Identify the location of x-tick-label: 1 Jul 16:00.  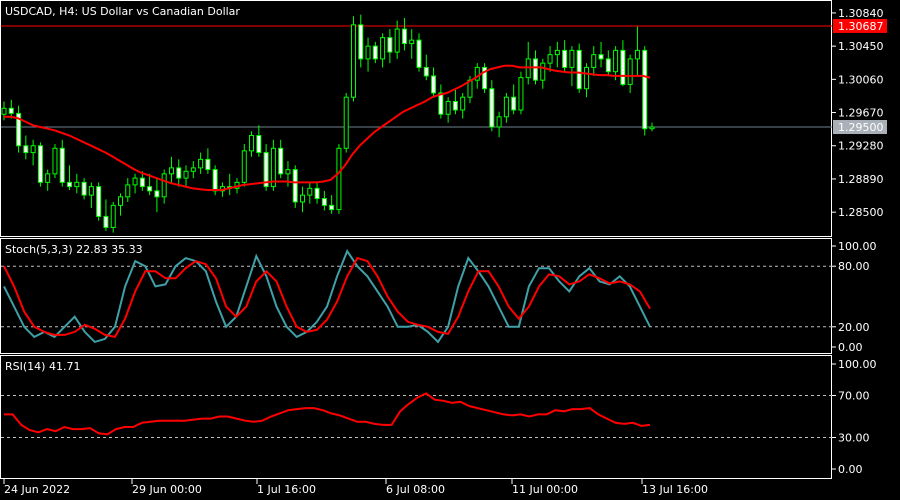
(286, 489).